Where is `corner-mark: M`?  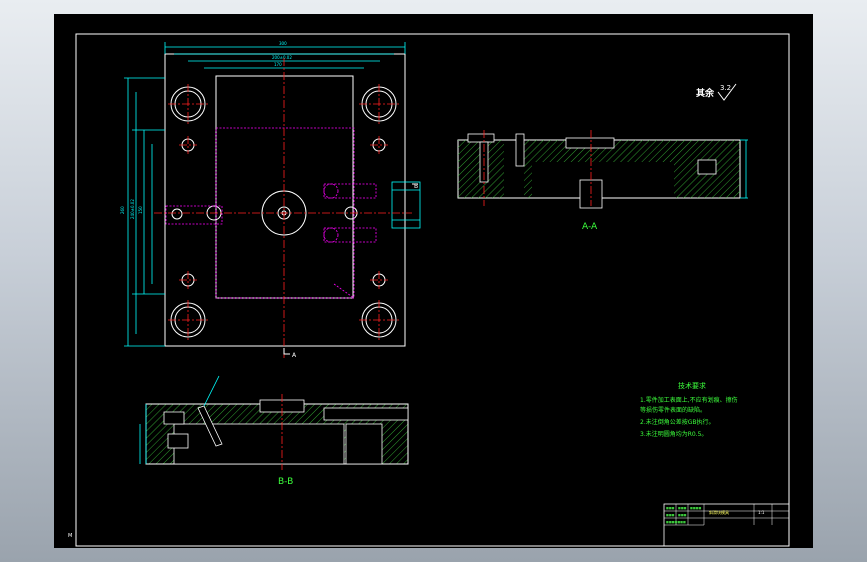
corner-mark: M is located at coordinates (70, 536).